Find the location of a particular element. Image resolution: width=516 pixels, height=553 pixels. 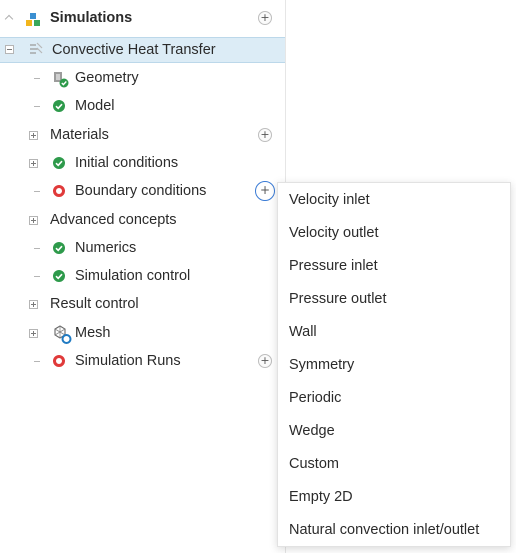

tree-item-simulation-runs: Simulation Runs + is located at coordinates (142, 361).